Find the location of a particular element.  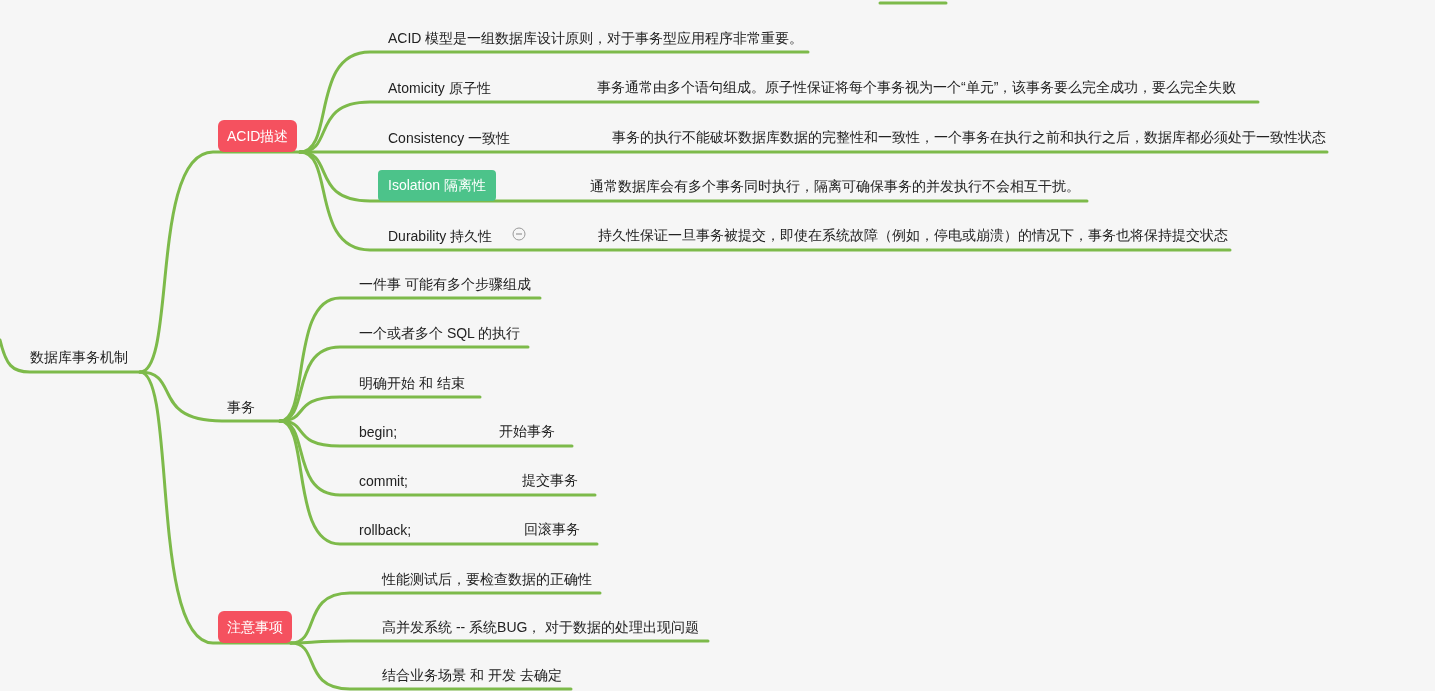

subtopic: Isolation 隔离性 is located at coordinates (437, 185).